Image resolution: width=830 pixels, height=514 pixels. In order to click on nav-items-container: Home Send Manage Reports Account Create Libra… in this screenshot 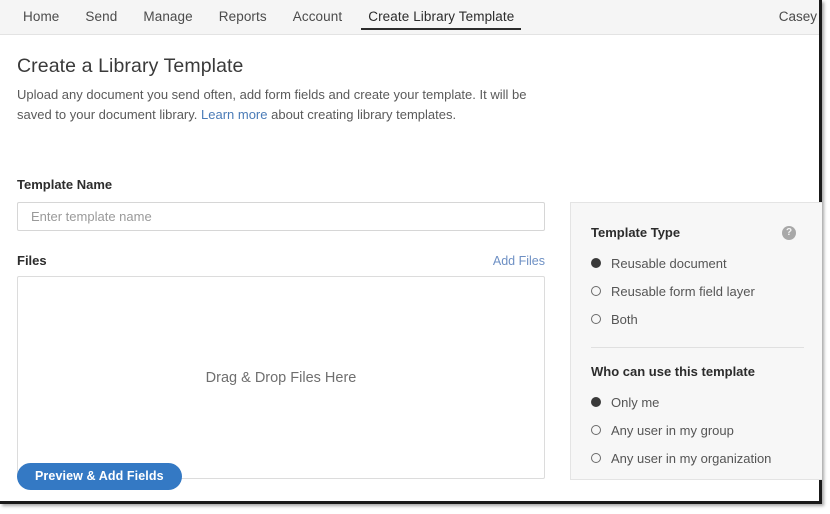, I will do `click(263, 17)`.